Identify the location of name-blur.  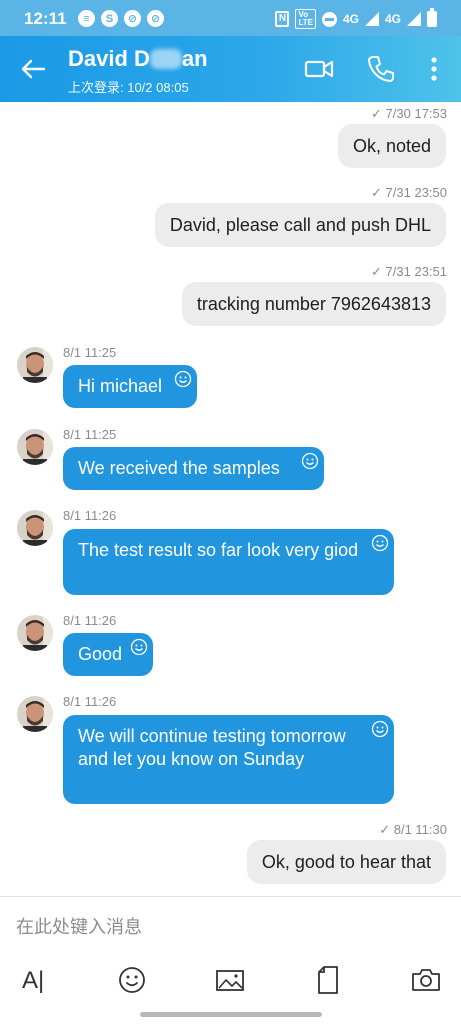
(165, 59).